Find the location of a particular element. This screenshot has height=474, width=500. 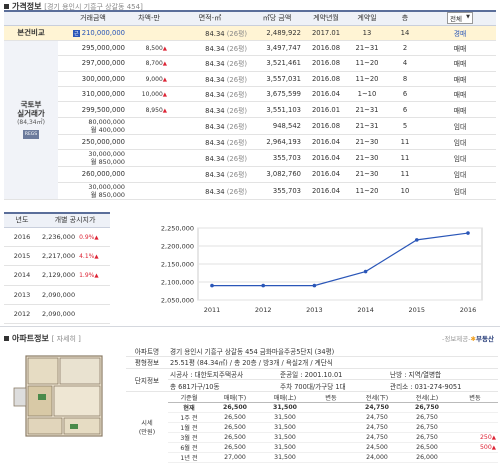

change-value: 250 is located at coordinates (485, 437).